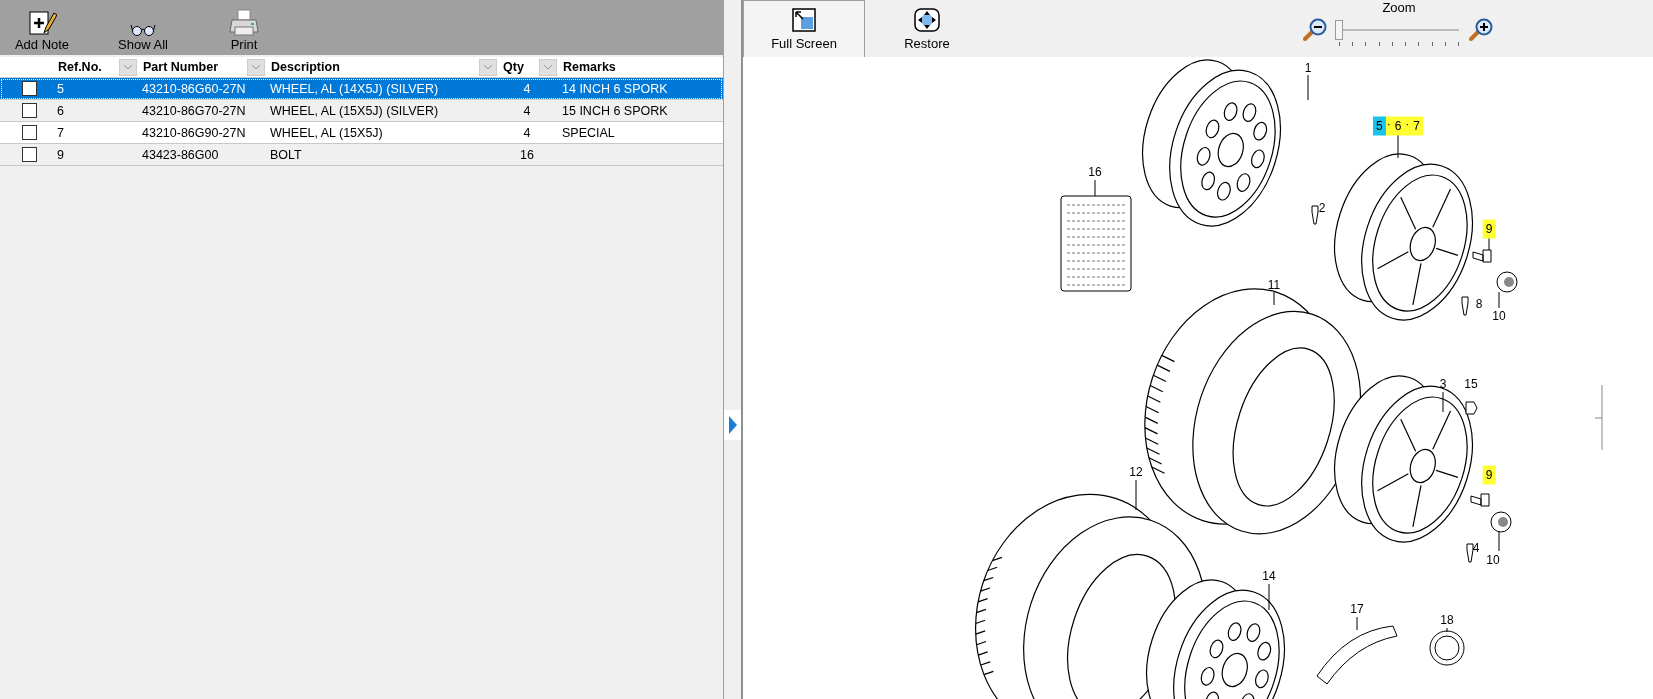  Describe the element at coordinates (181, 67) in the screenshot. I see `column-header: Part Number` at that location.